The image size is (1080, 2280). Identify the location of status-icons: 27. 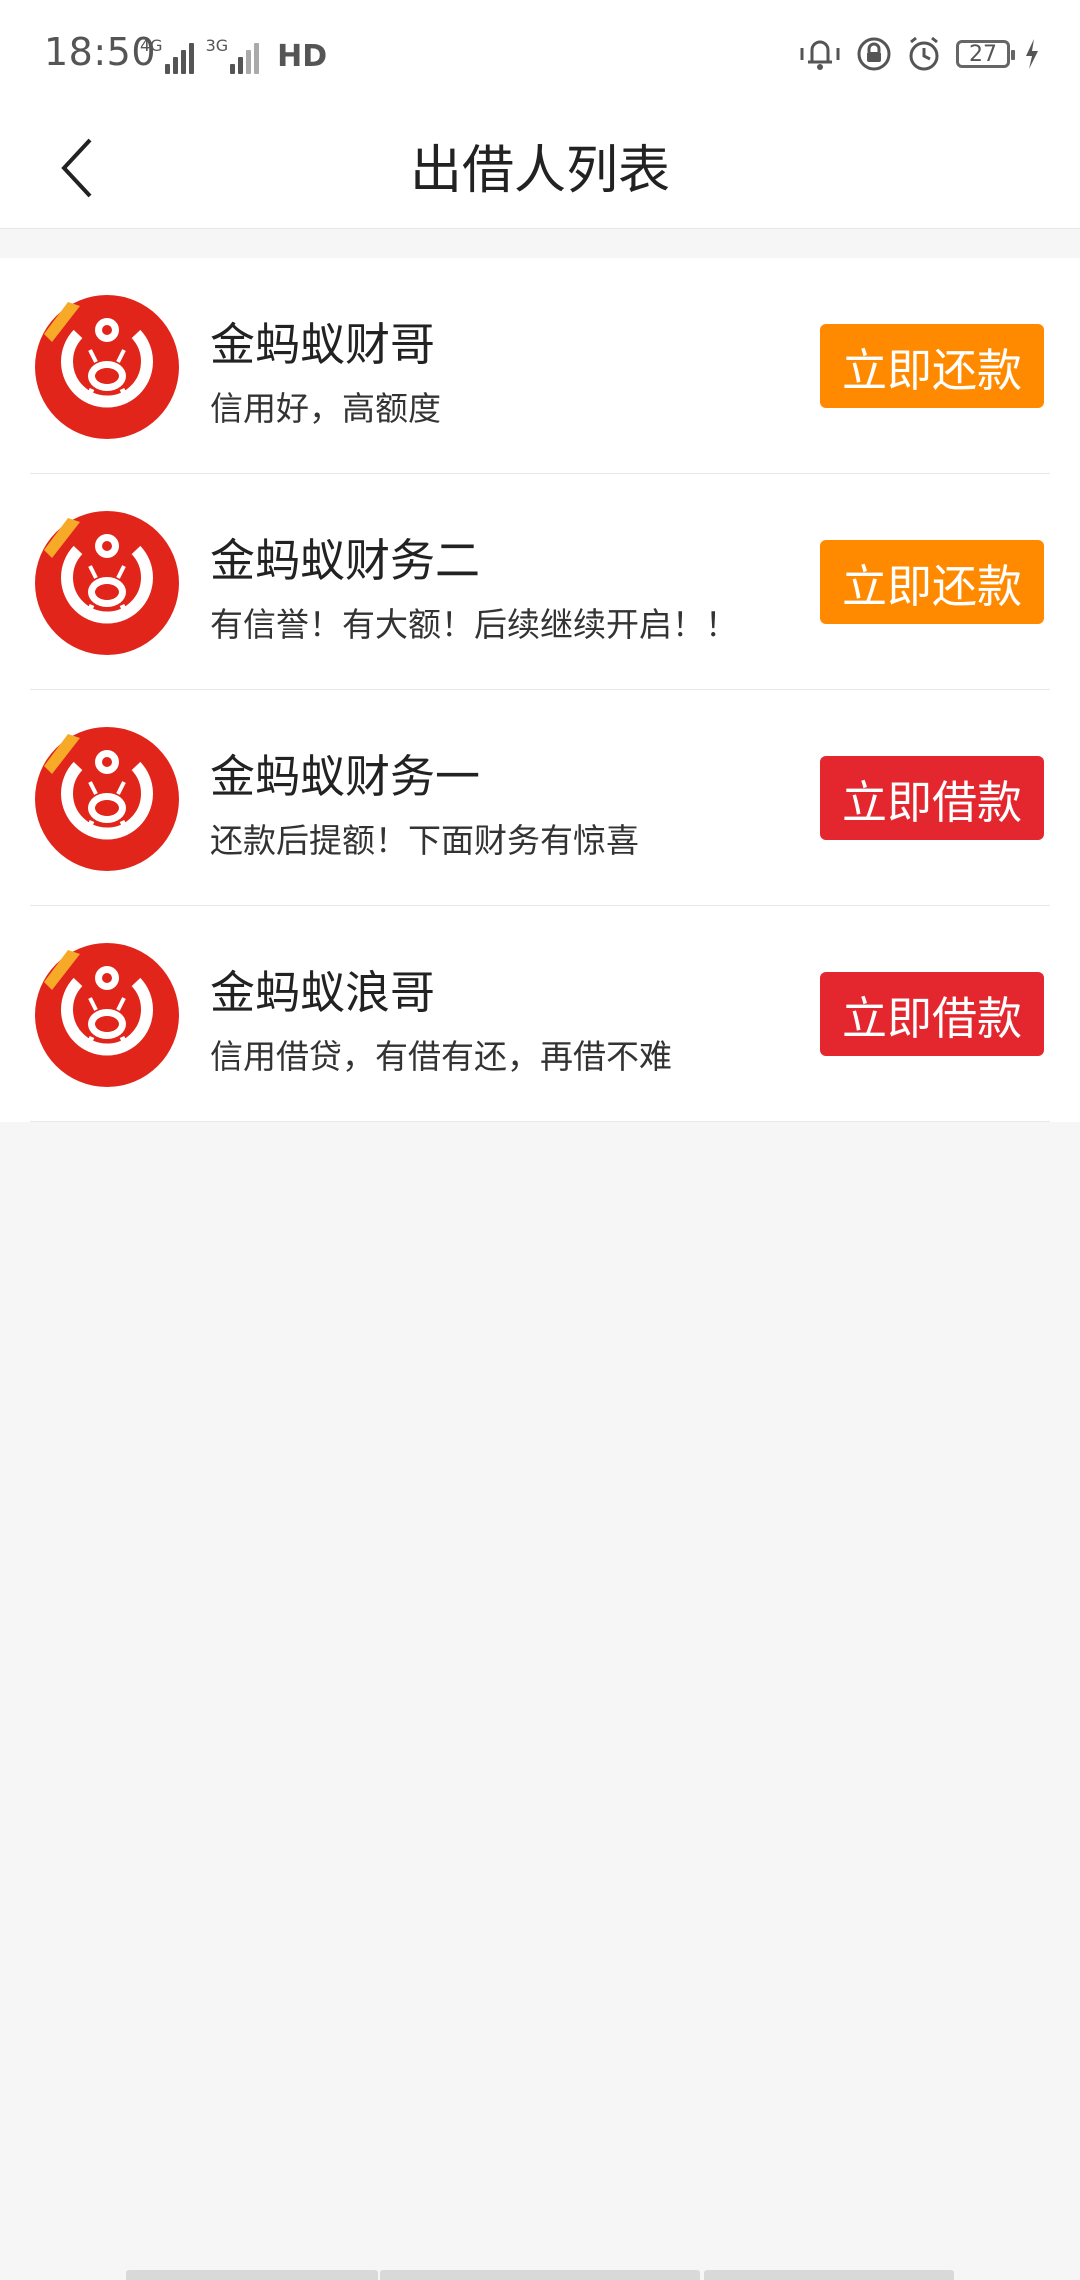
(919, 54).